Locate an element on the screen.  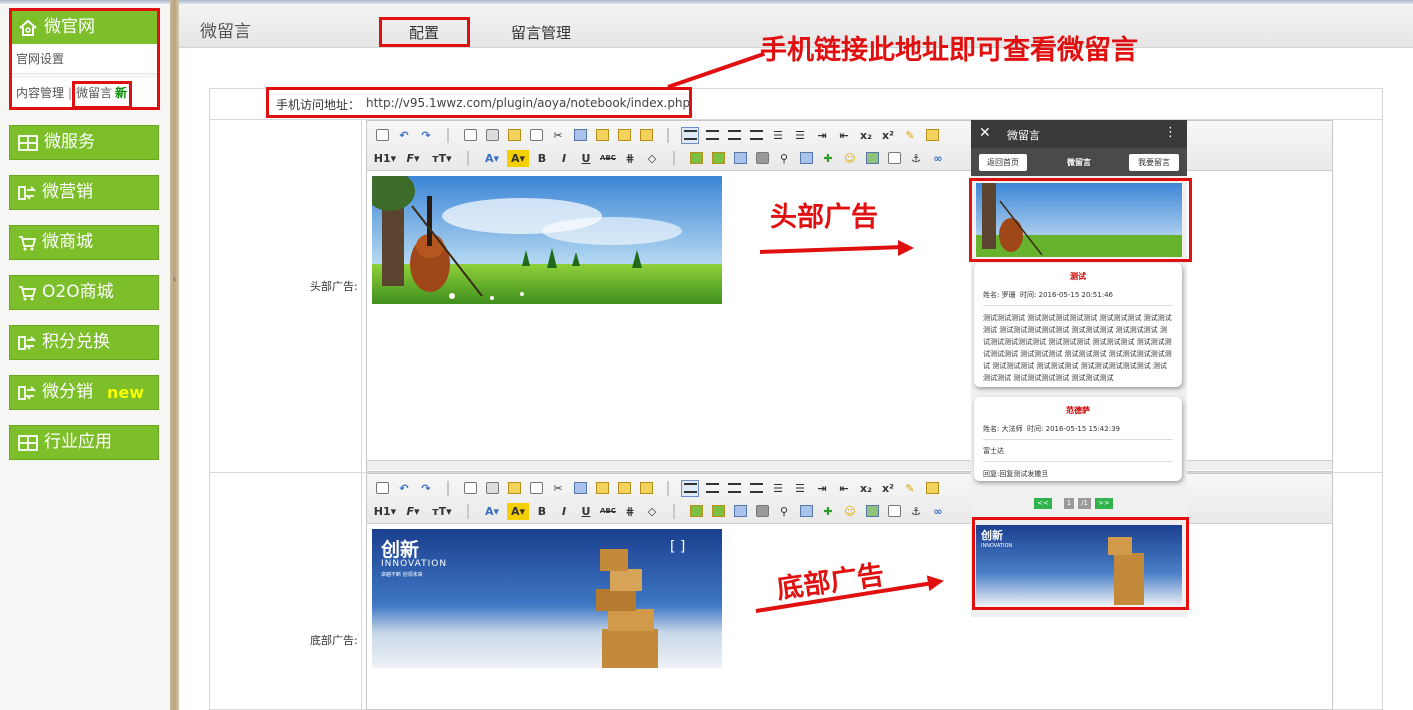
footer-ad-image: [ ] 创新 INNOVATION 卓越不断 创领未来 is located at coordinates (547, 598).